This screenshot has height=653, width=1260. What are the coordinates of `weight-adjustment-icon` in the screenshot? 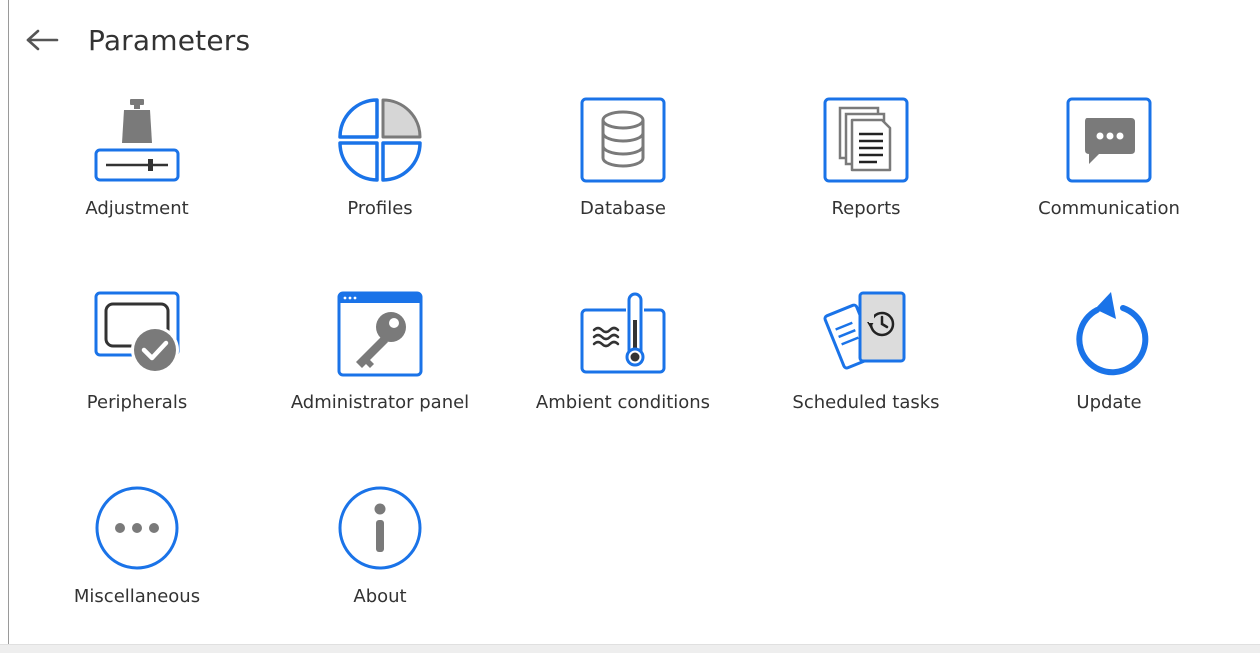 It's located at (137, 140).